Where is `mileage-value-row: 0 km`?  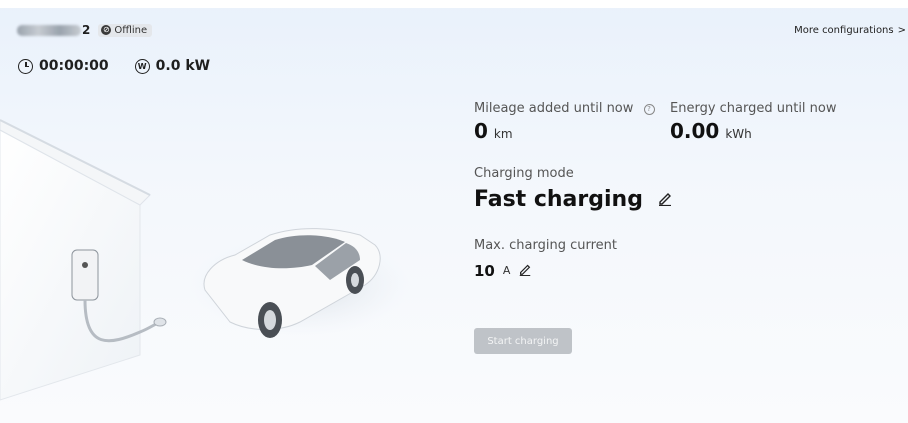 mileage-value-row: 0 km is located at coordinates (493, 131).